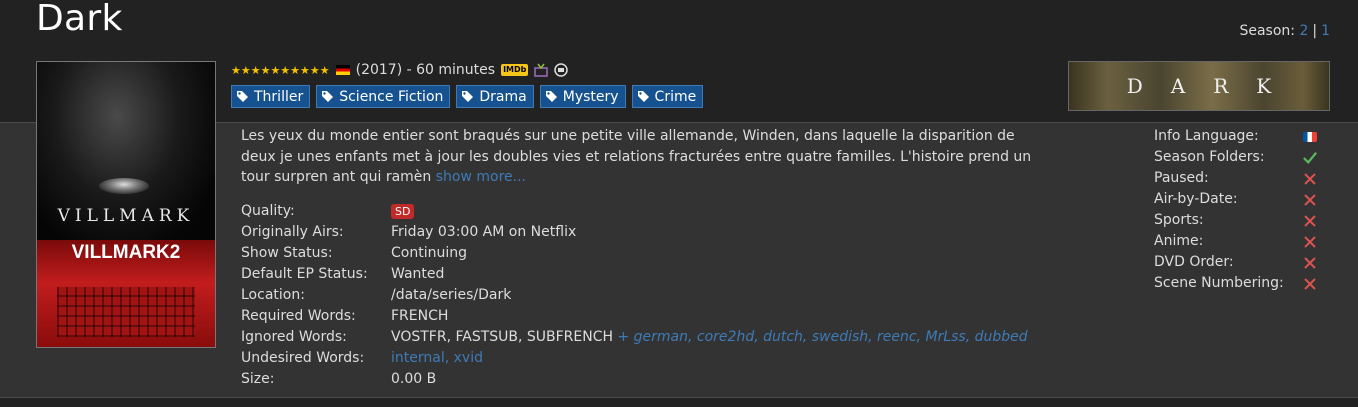 The height and width of the screenshot is (407, 1358). I want to click on detail-label: Location:, so click(273, 295).